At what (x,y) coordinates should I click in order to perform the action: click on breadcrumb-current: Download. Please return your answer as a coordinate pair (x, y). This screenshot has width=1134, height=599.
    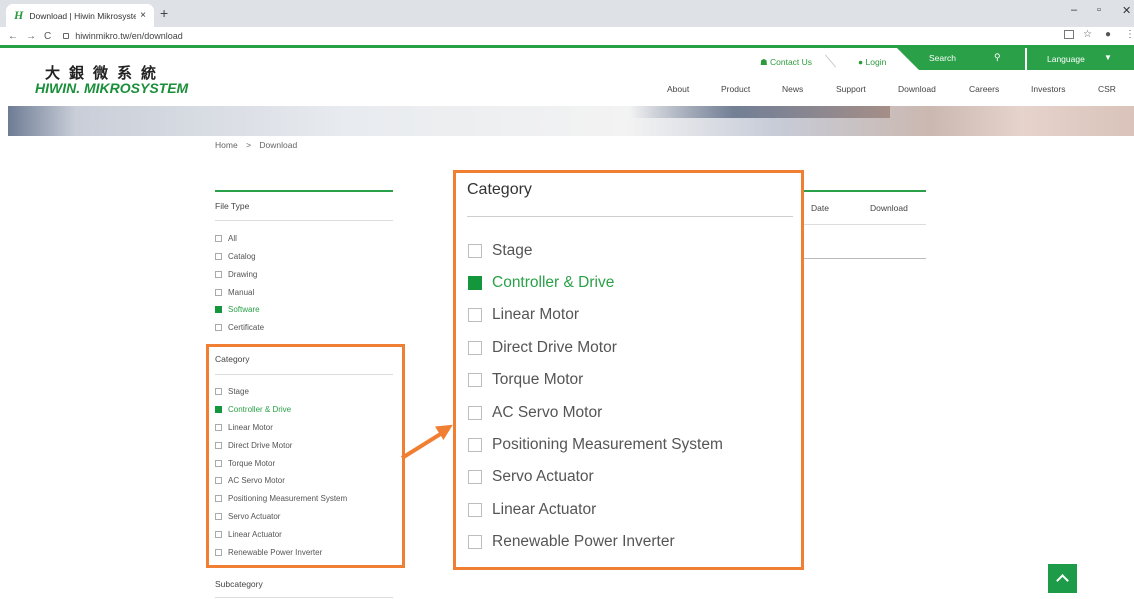
    Looking at the image, I should click on (278, 145).